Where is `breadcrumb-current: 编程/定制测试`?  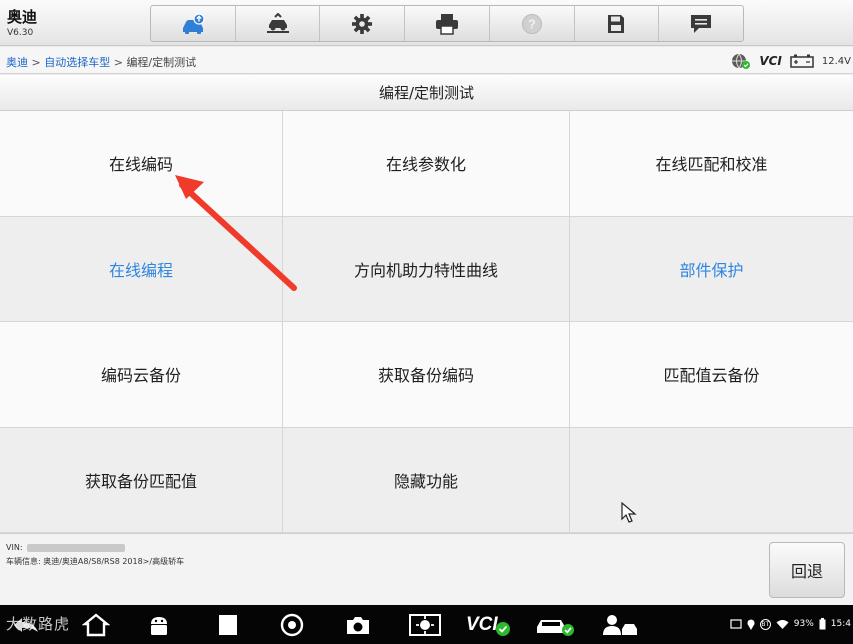
breadcrumb-current: 编程/定制测试 is located at coordinates (161, 62).